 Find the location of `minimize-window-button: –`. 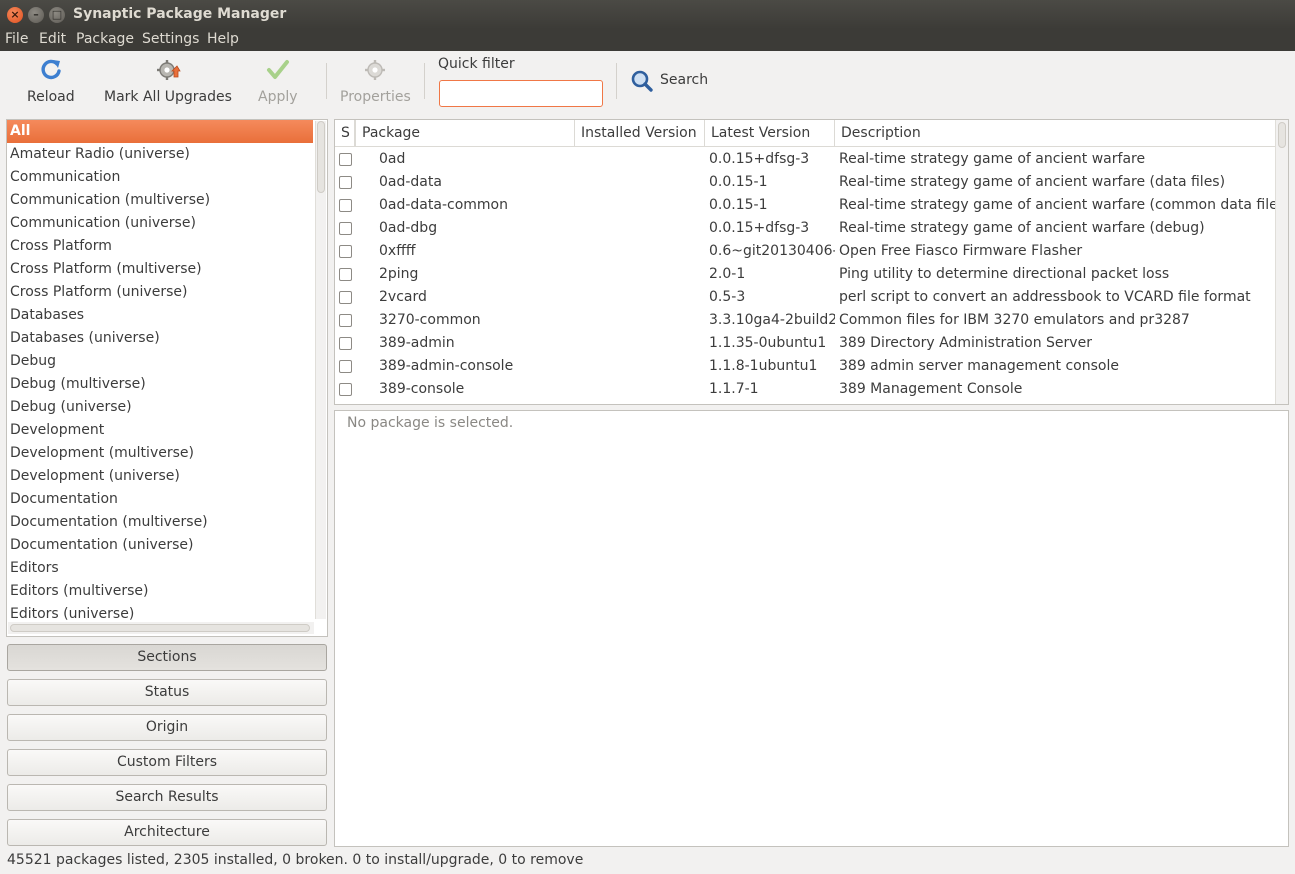

minimize-window-button: – is located at coordinates (36, 15).